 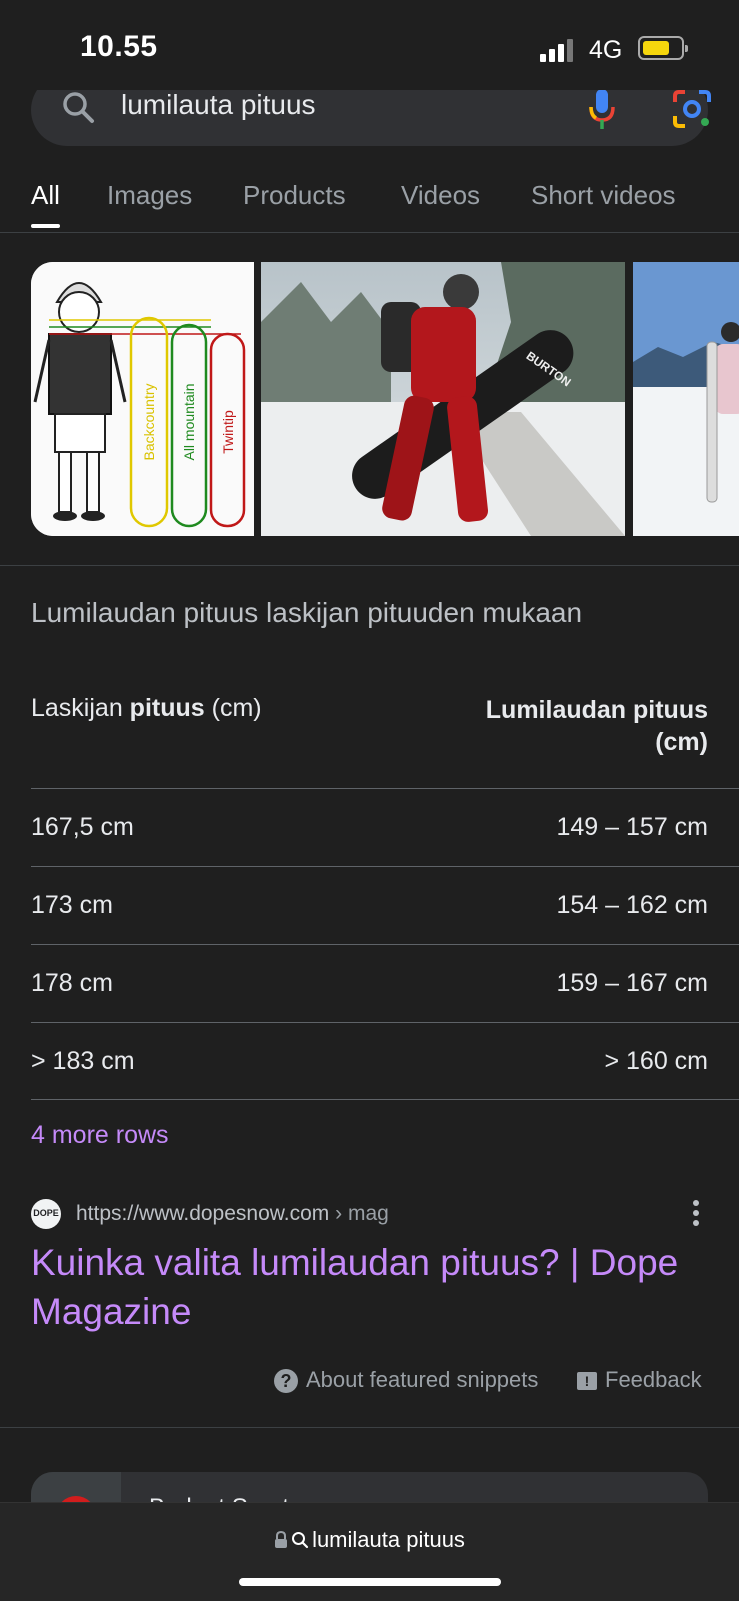 What do you see at coordinates (385, 983) in the screenshot?
I see `table-row: 178 cm 159 – 167 cm` at bounding box center [385, 983].